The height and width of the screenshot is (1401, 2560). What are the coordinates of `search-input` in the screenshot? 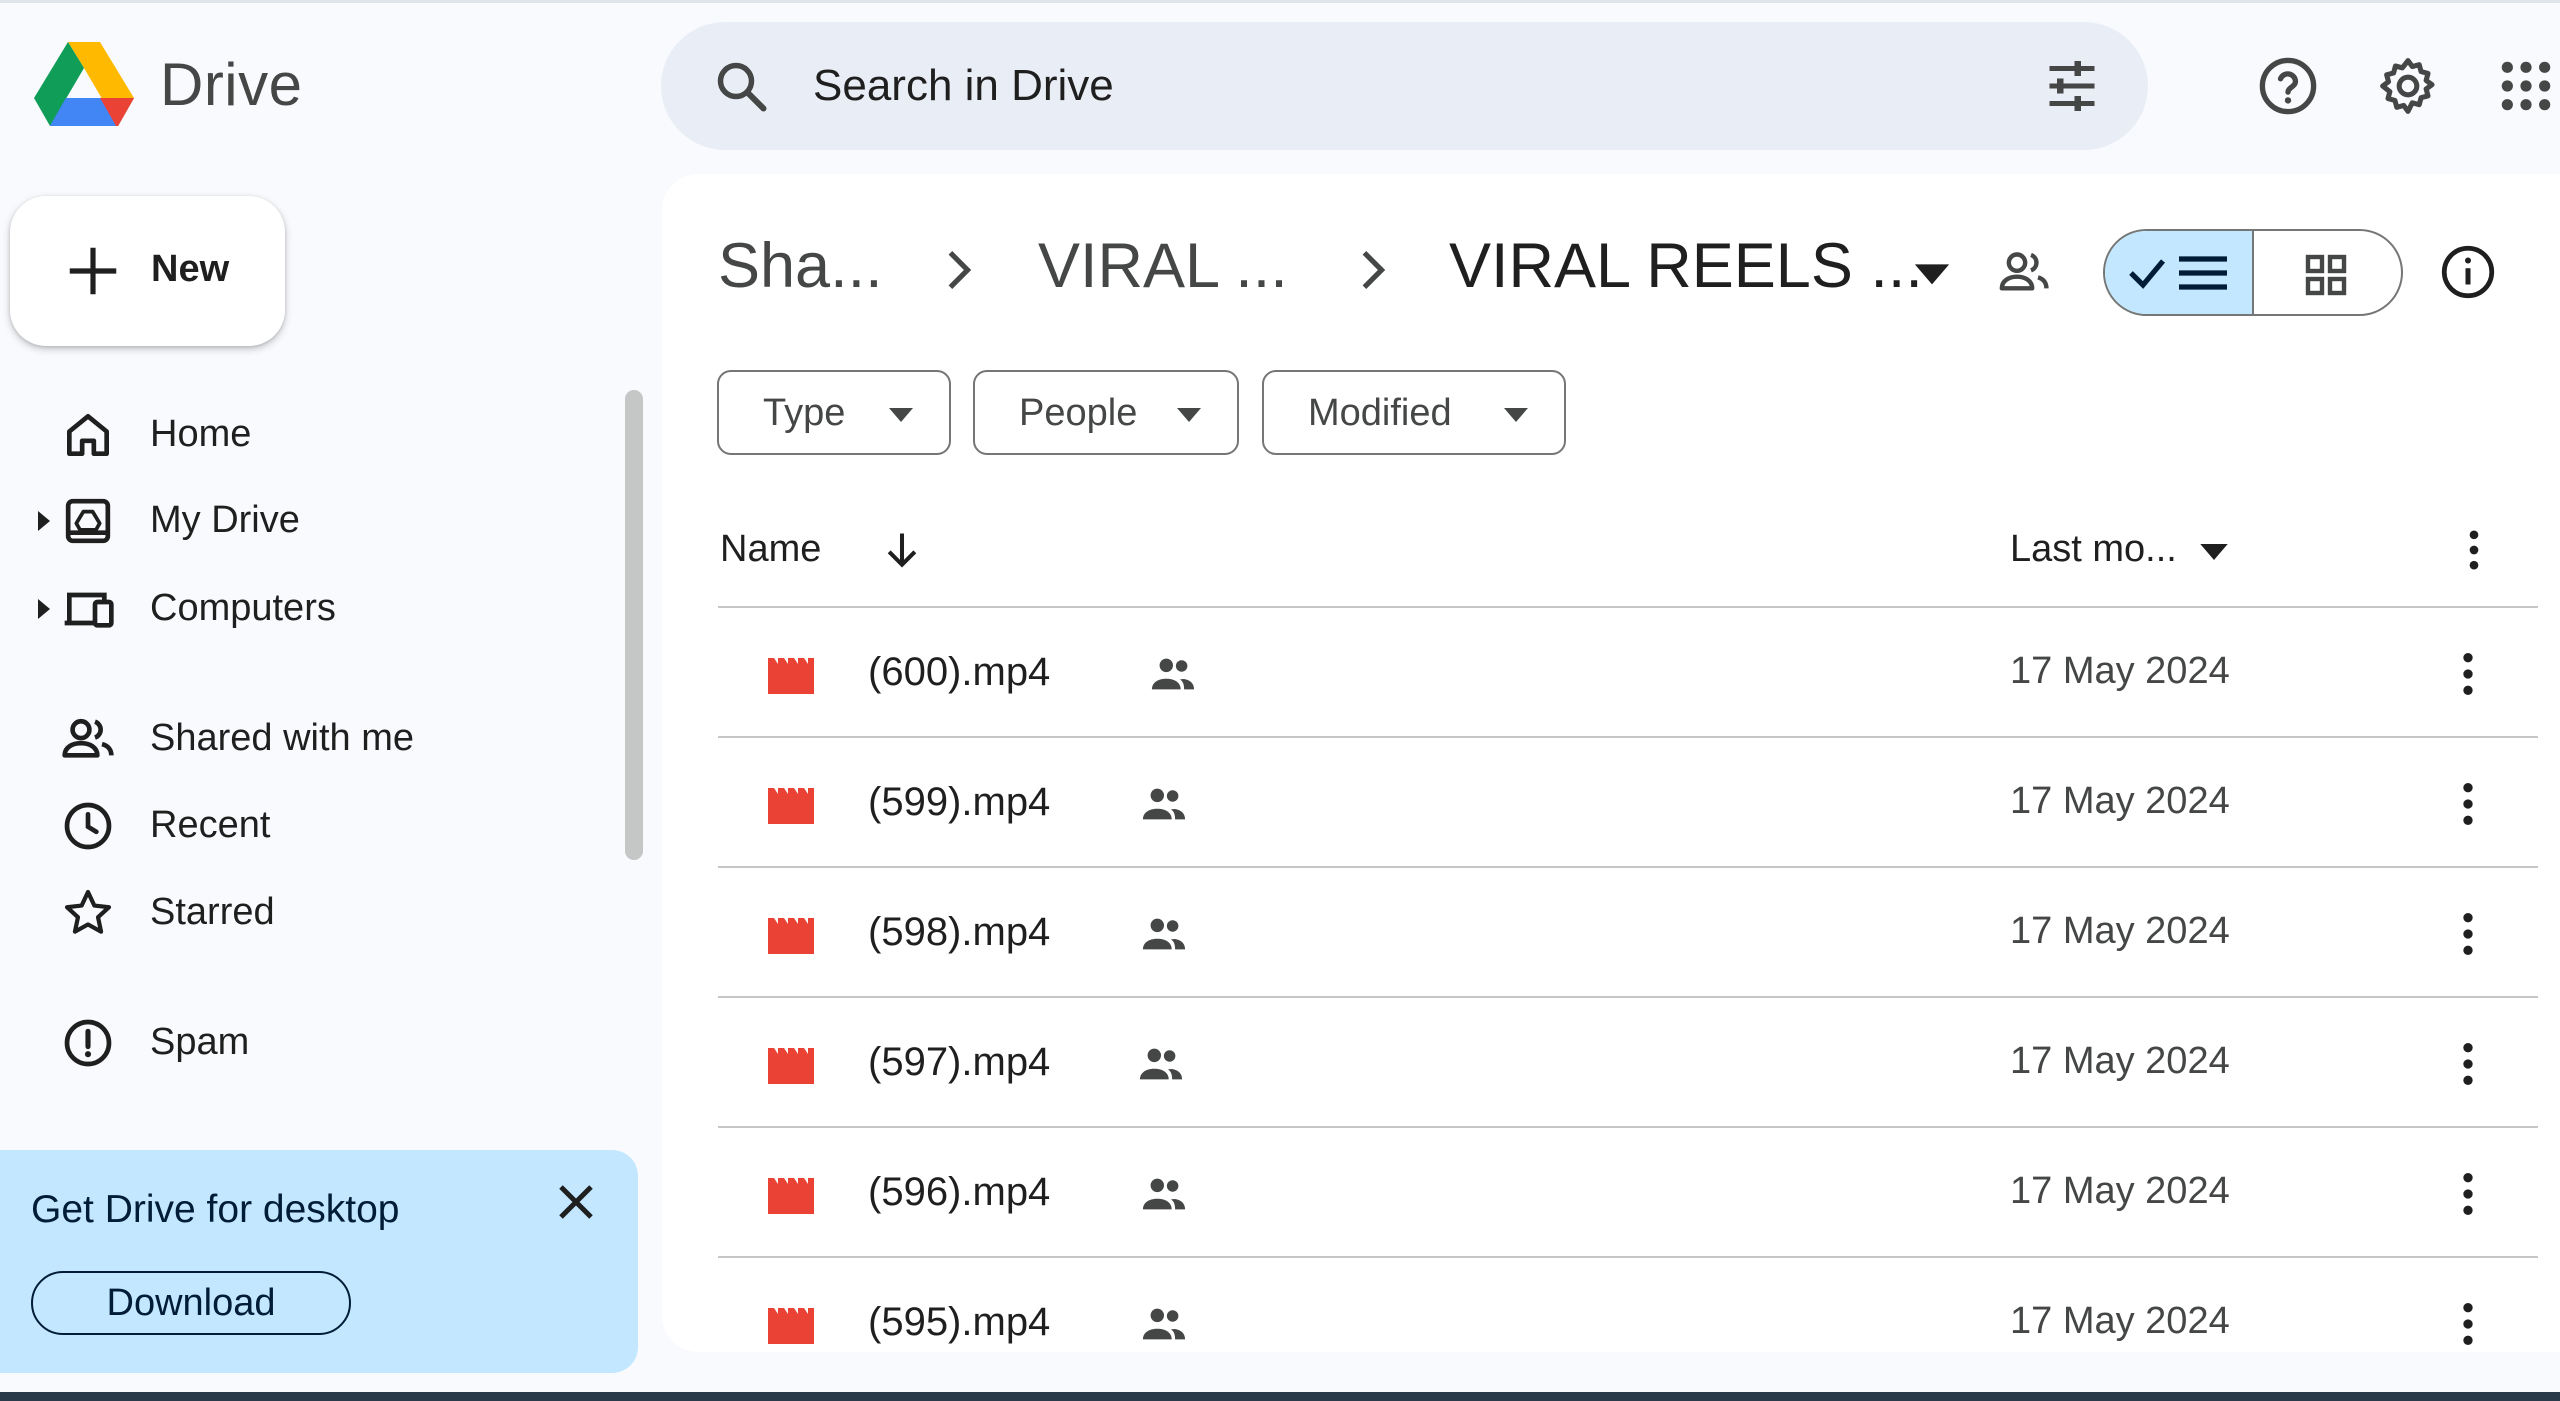 It's located at (1363, 86).